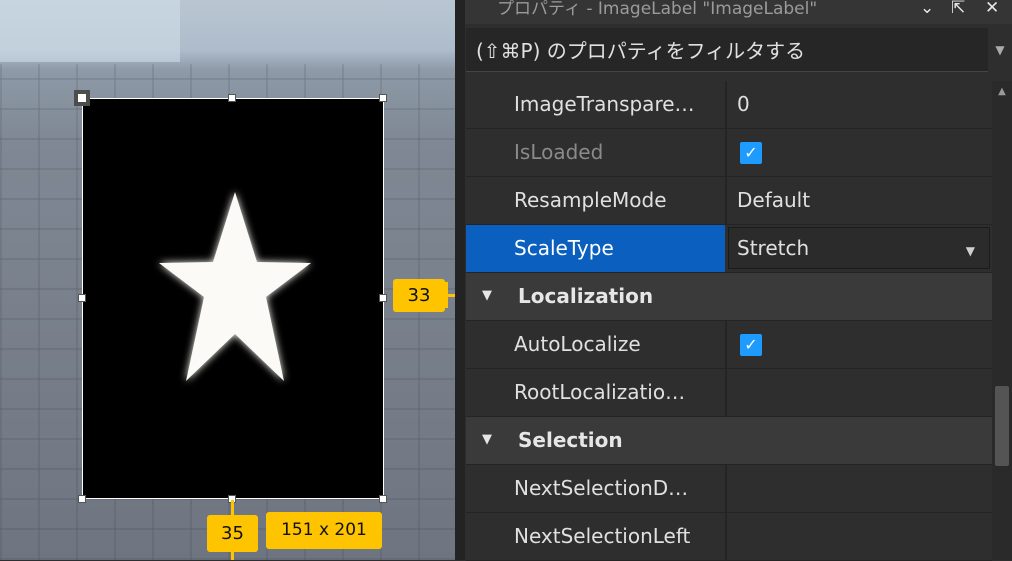 This screenshot has height=561, width=1012. What do you see at coordinates (460, 280) in the screenshot?
I see `panel-splitter` at bounding box center [460, 280].